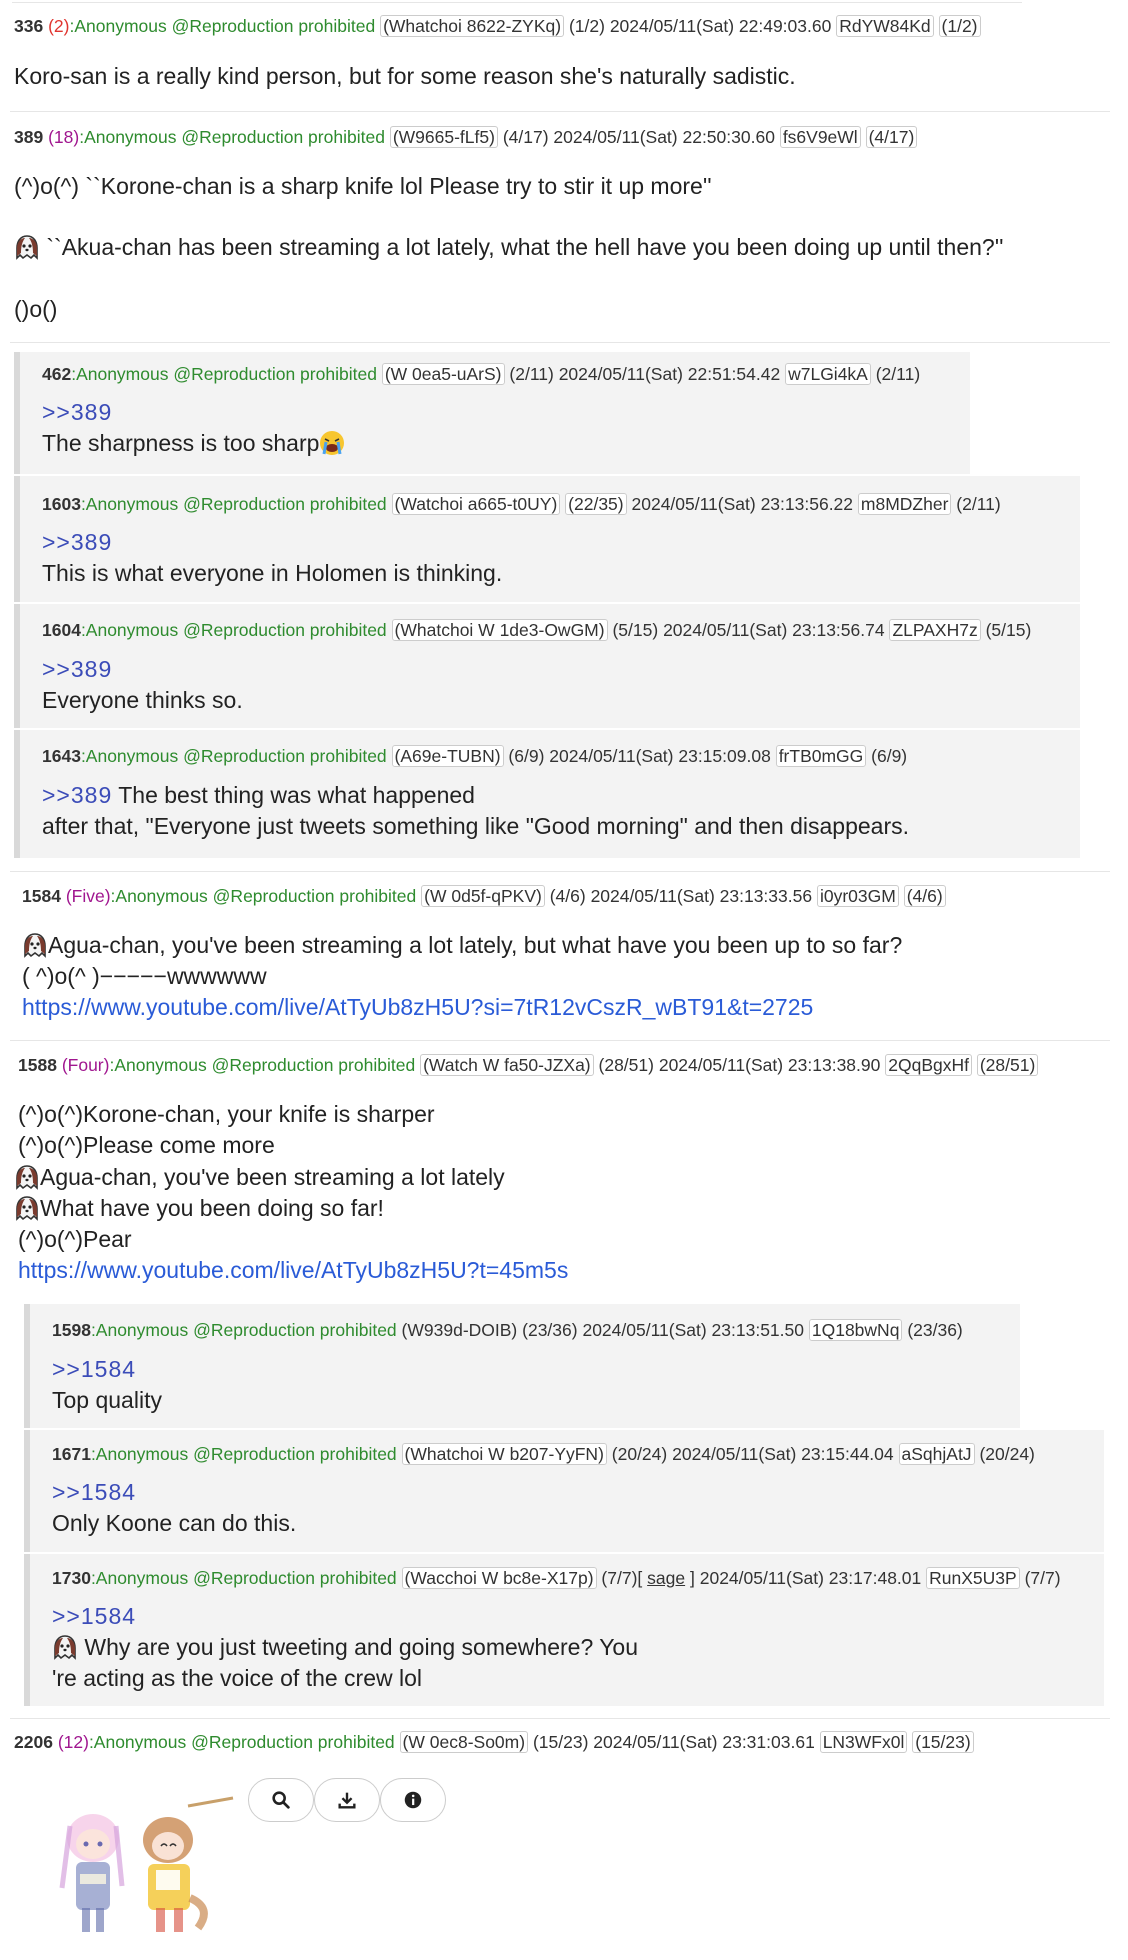  I want to click on download-icon, so click(347, 1800).